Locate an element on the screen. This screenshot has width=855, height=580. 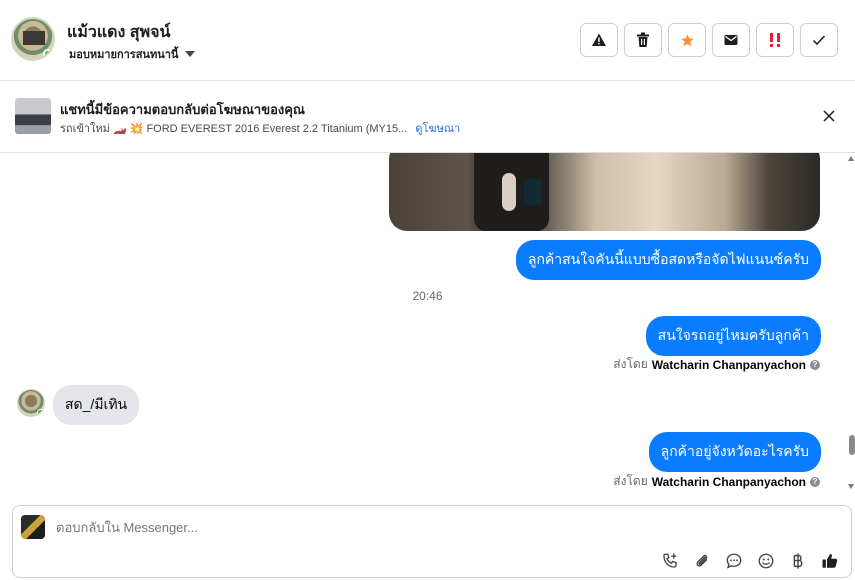
message-timestamp: 20:46 is located at coordinates (427, 296).